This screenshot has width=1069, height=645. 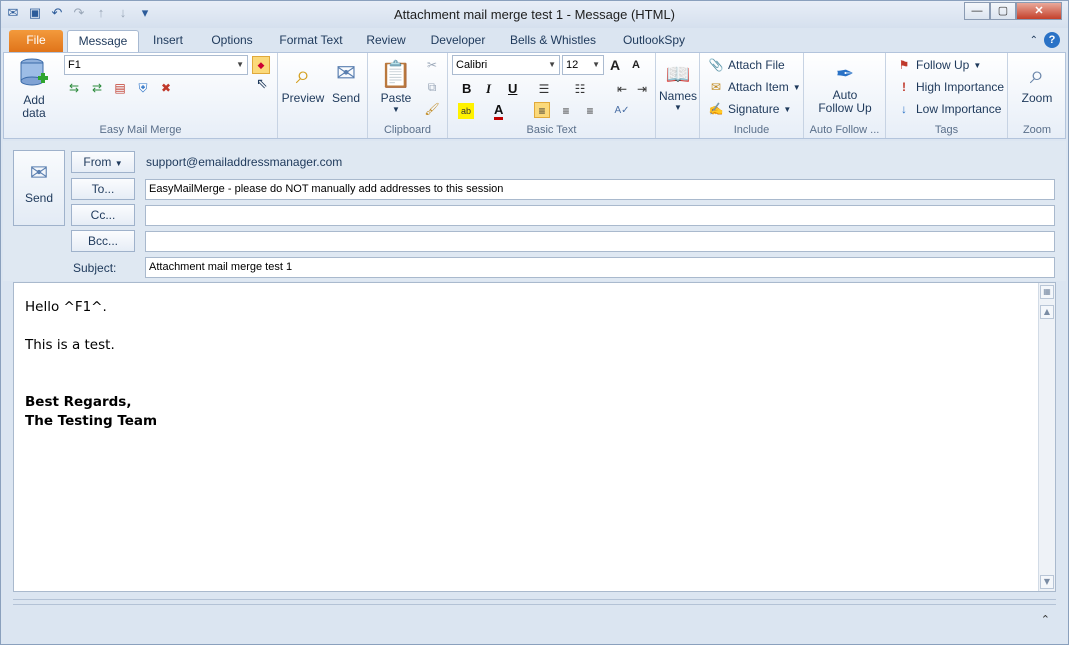 I want to click on envelope-icon: ✉, so click(x=346, y=73).